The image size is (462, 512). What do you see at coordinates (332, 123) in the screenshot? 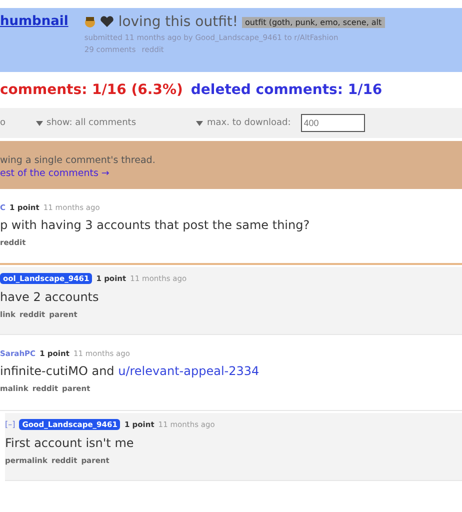
I see `max-input: 400` at bounding box center [332, 123].